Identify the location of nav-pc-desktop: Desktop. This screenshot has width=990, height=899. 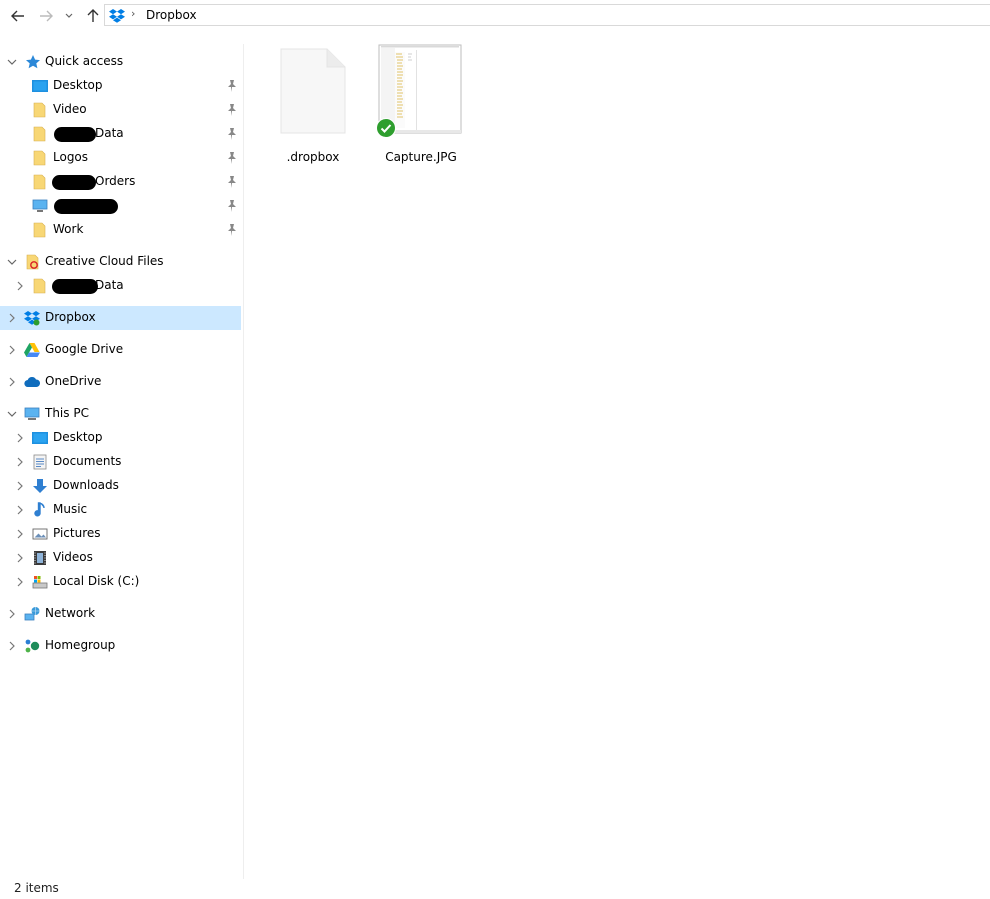
(120, 438).